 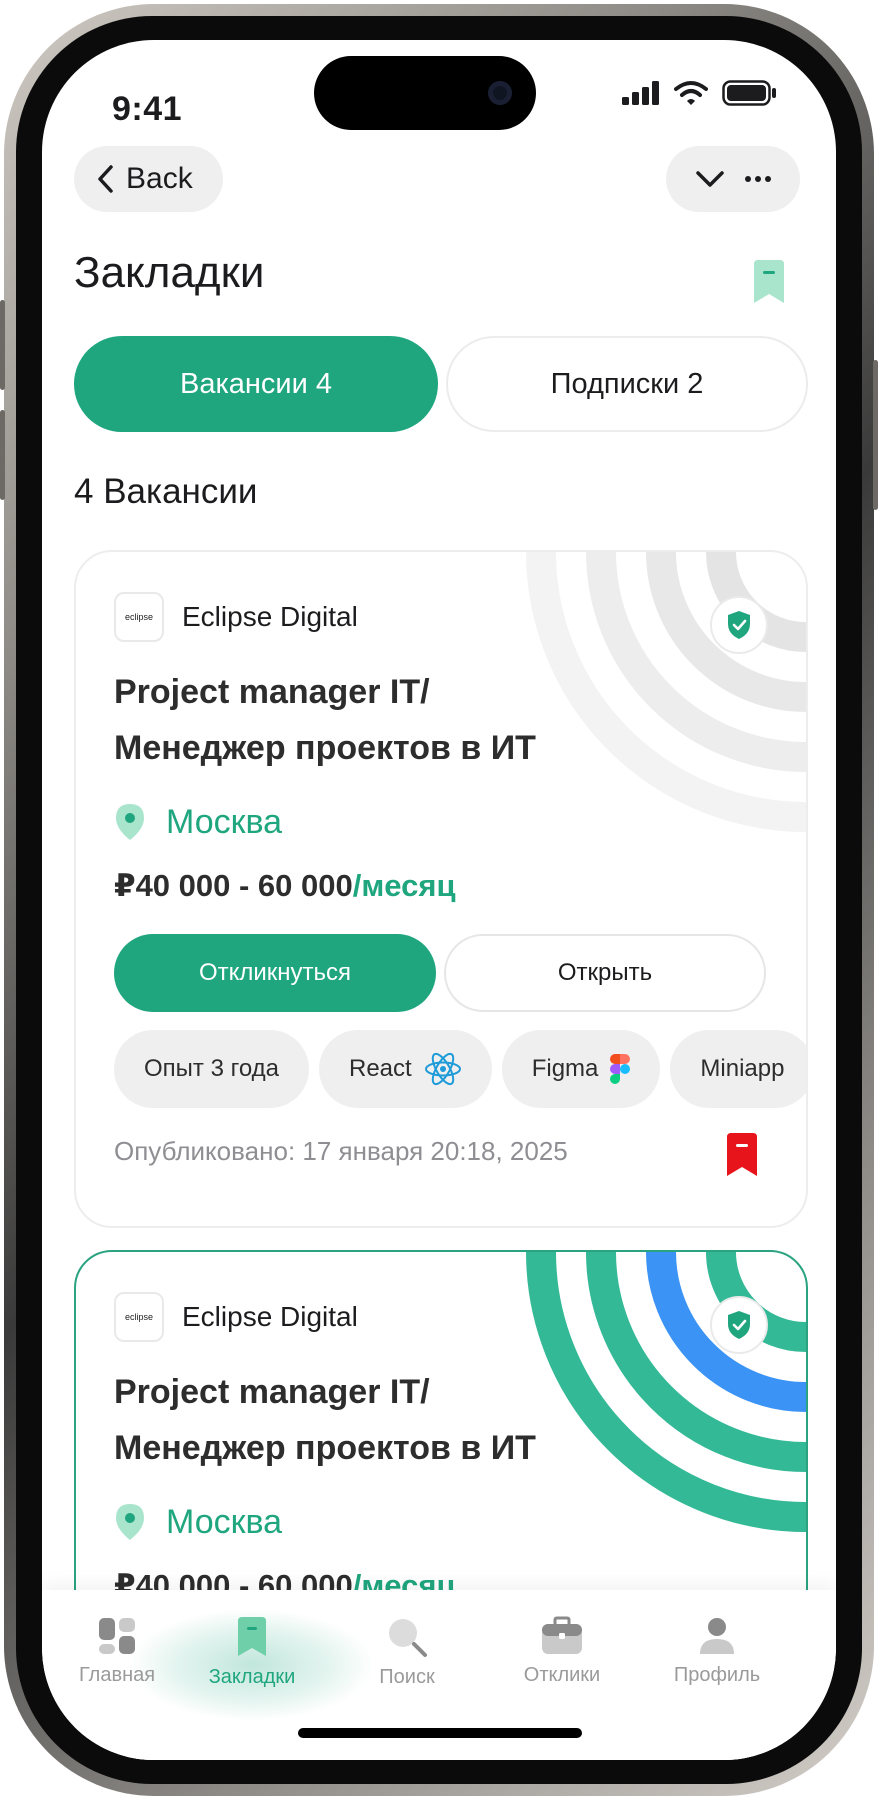 What do you see at coordinates (562, 1635) in the screenshot?
I see `briefcase-icon` at bounding box center [562, 1635].